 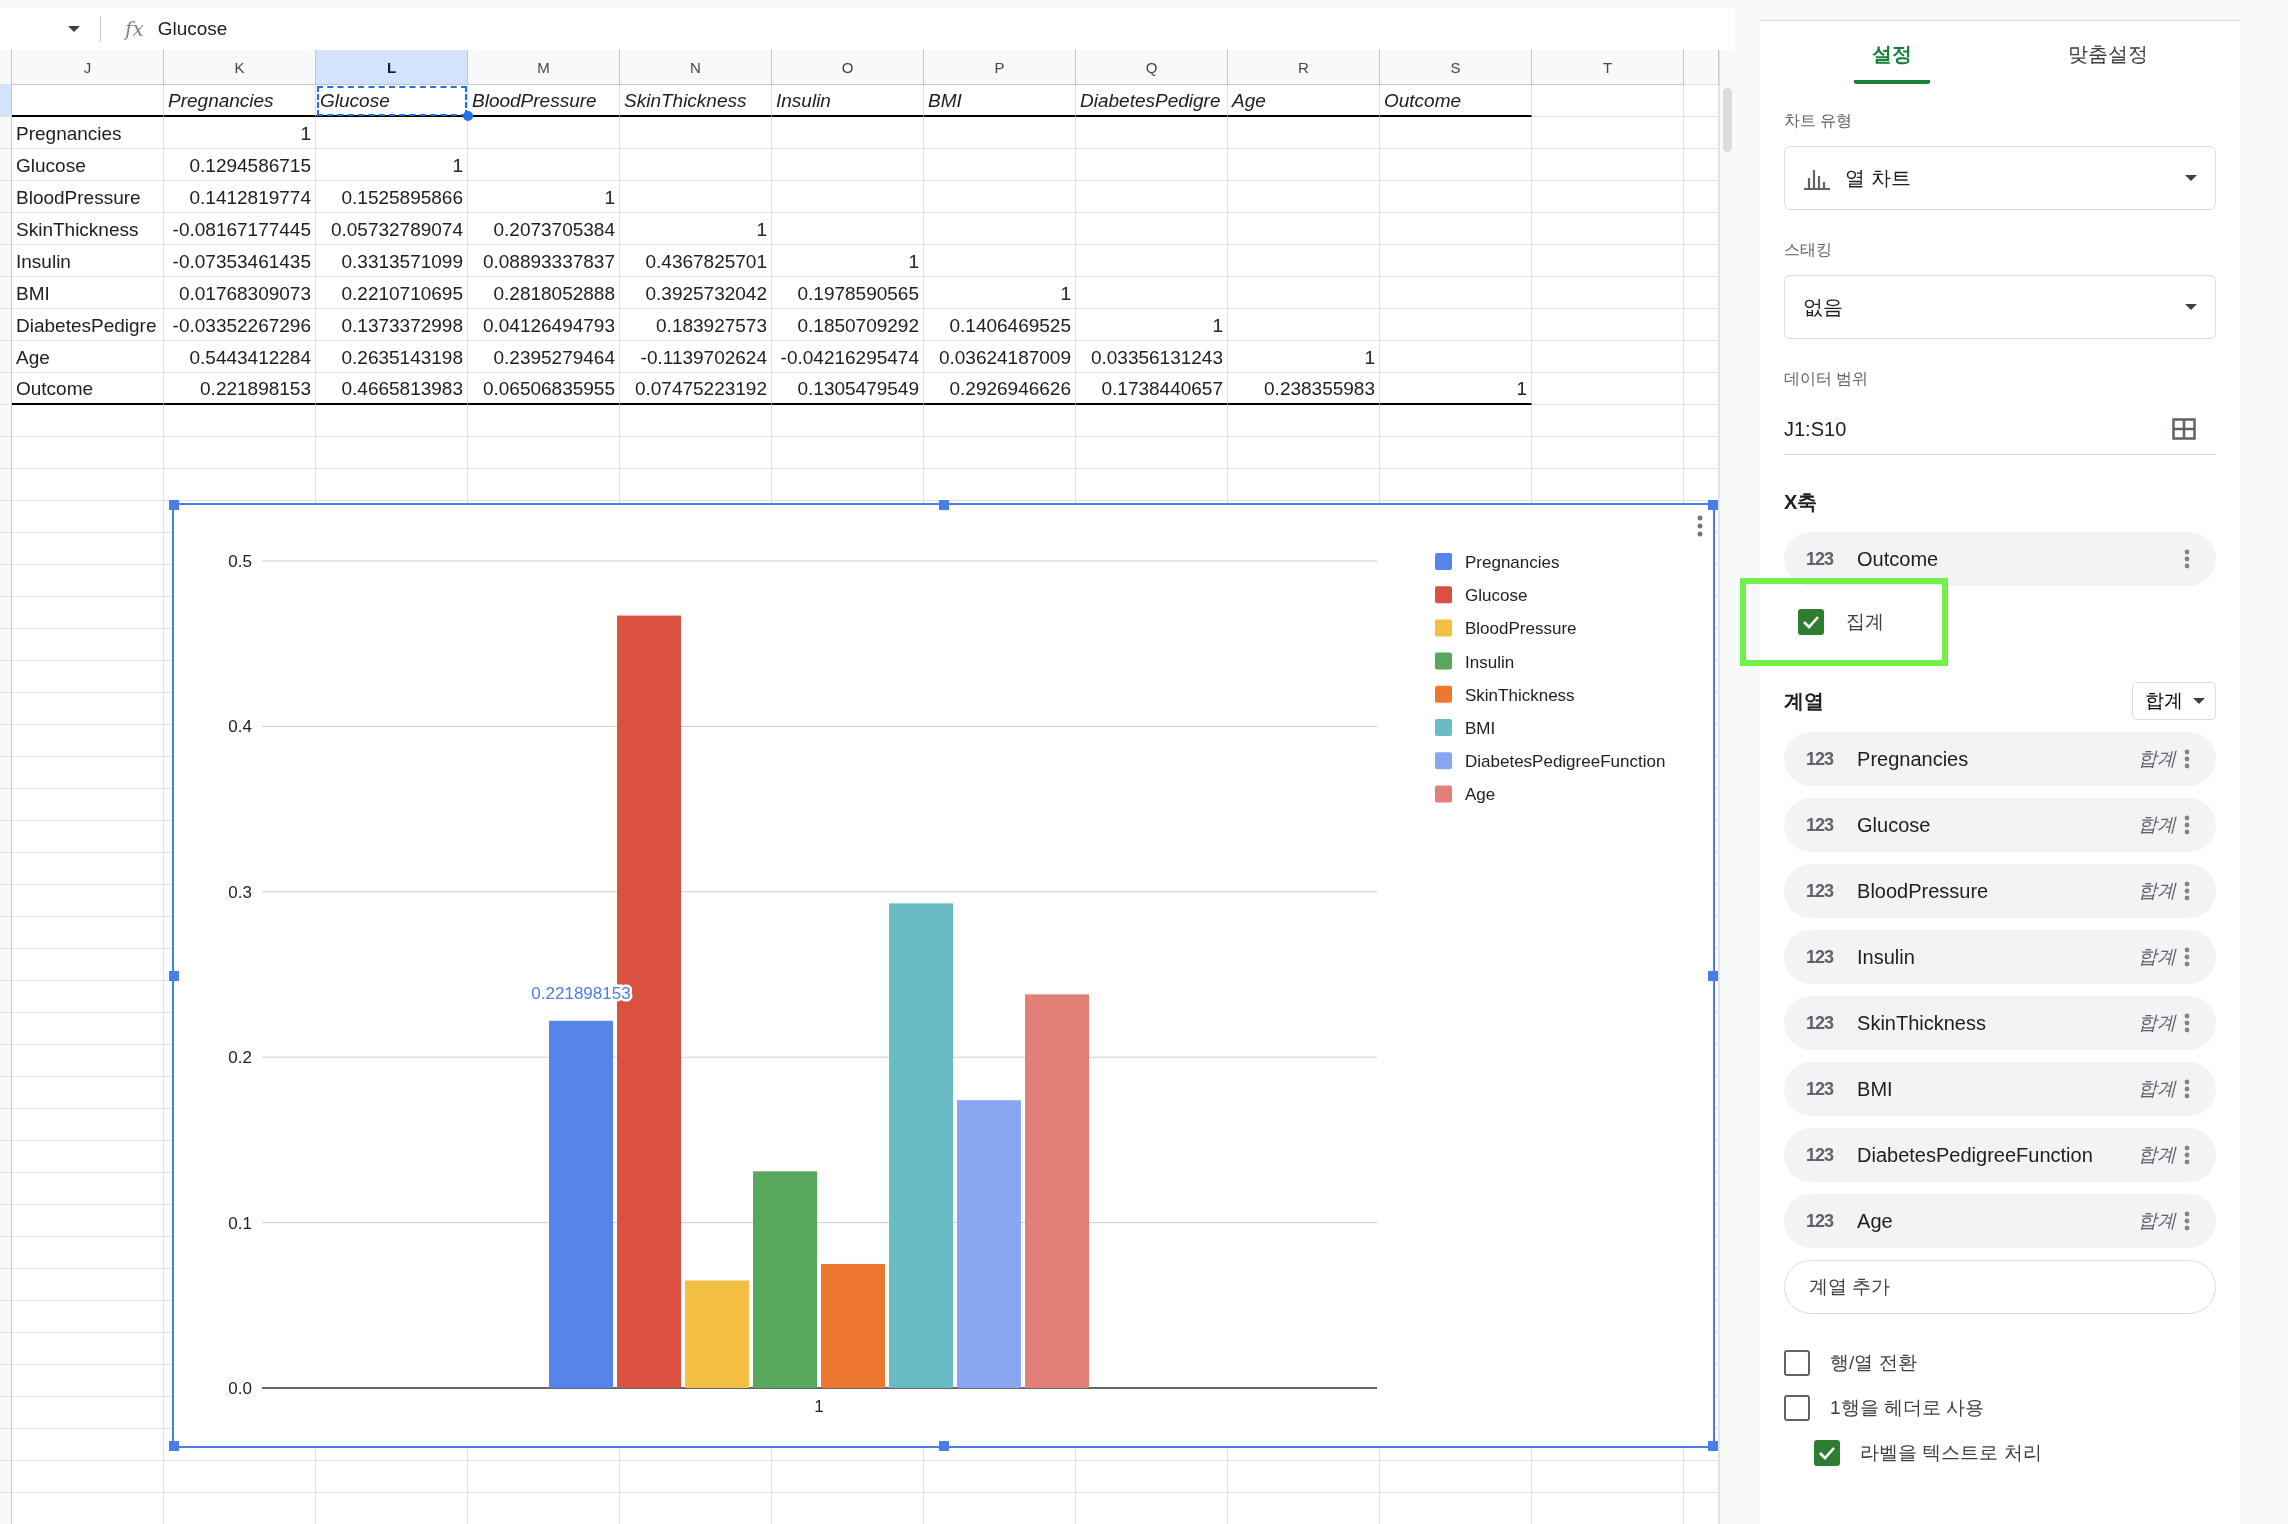 I want to click on table-cell: 0.1525895866, so click(x=392, y=197).